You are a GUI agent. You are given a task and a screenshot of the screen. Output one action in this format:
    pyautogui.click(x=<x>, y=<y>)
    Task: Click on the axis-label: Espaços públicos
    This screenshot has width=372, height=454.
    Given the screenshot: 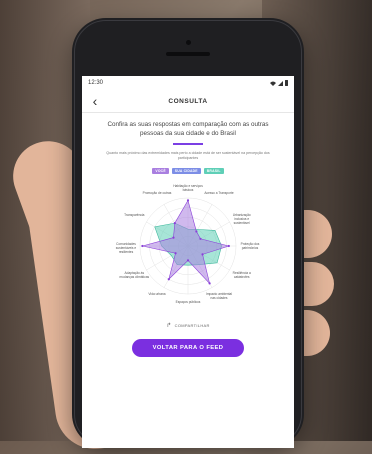 What is the action you would take?
    pyautogui.click(x=188, y=301)
    